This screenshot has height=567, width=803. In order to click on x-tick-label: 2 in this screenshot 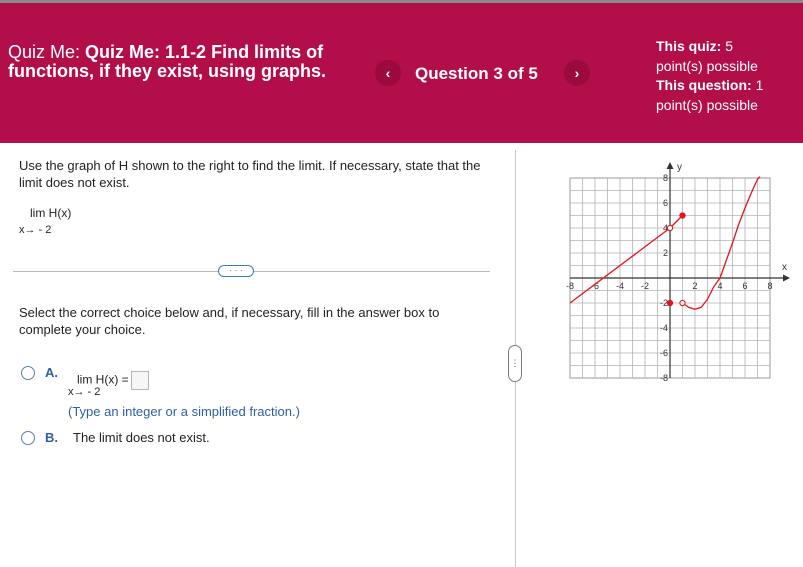, I will do `click(694, 286)`.